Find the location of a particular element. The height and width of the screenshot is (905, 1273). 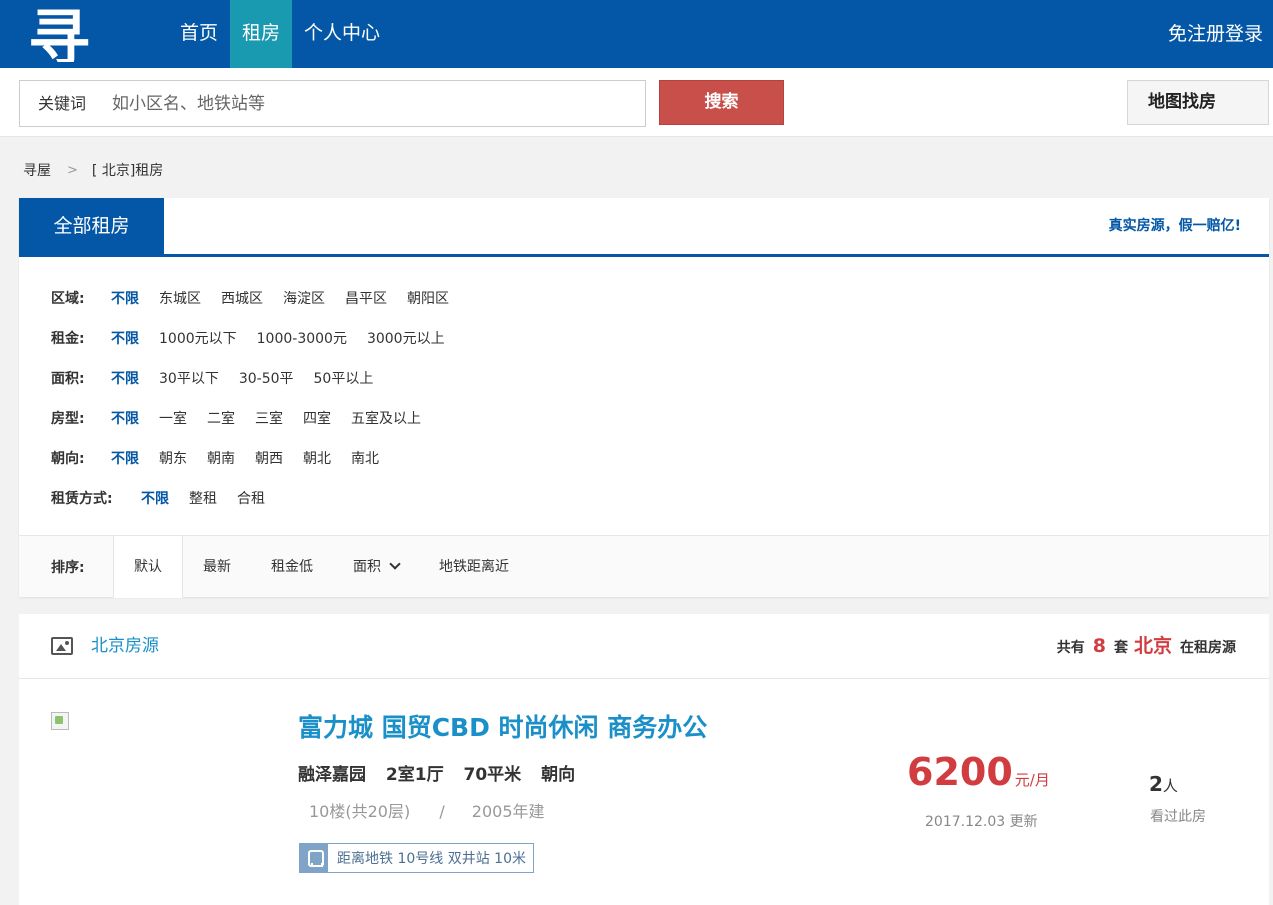

search-bar: 关键词 搜索 地图找房 is located at coordinates (636, 102).